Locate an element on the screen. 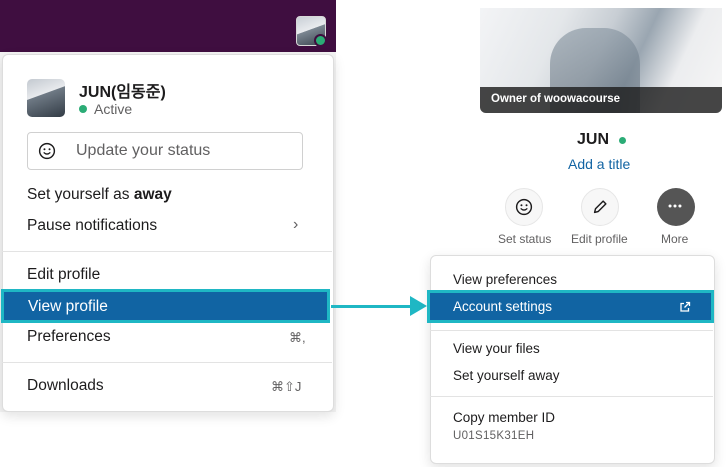  workspace-top-bar is located at coordinates (168, 26).